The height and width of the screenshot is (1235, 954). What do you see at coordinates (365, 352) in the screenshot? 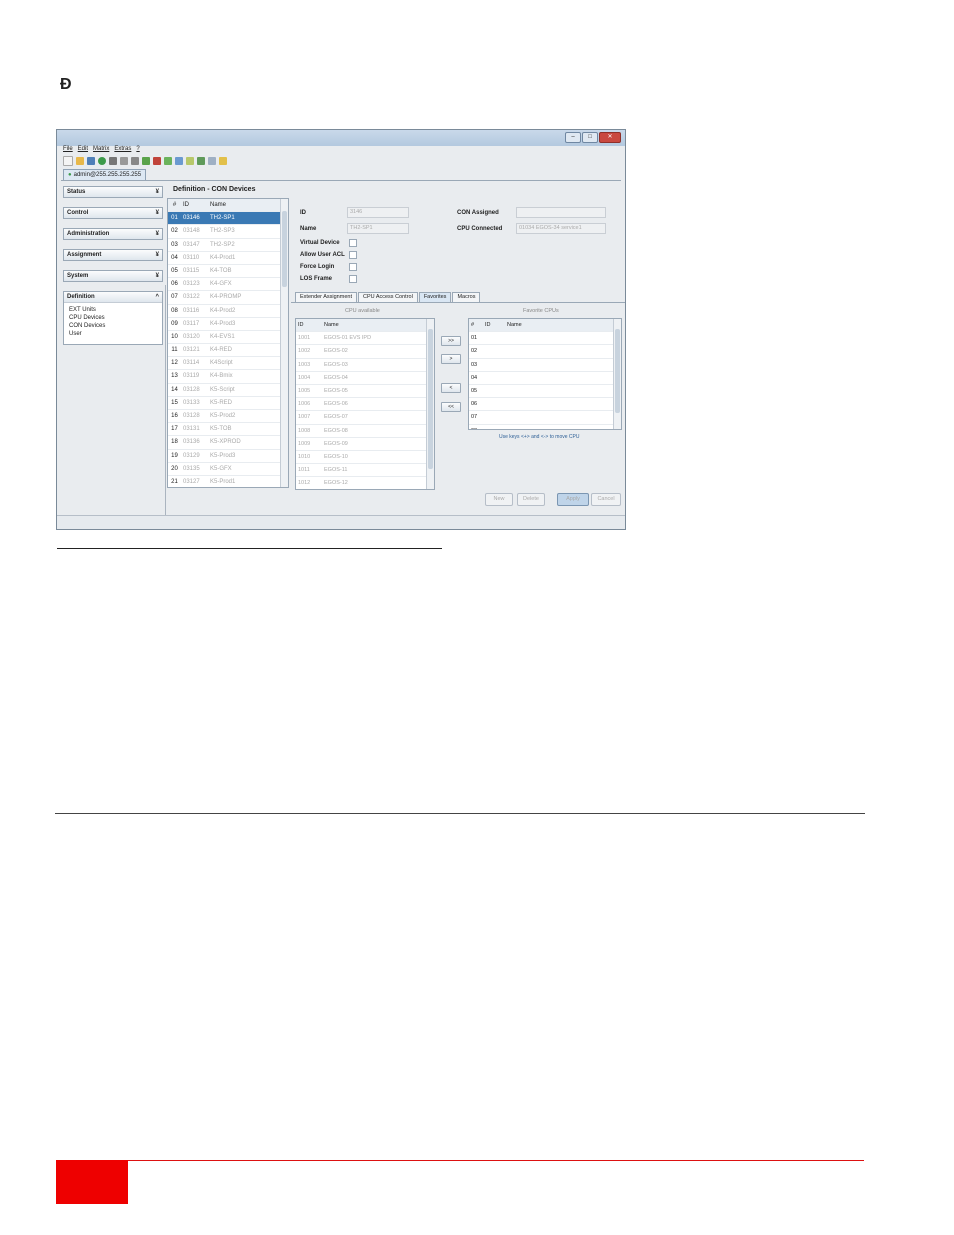
I see `table-row: 1002 EGOS-02` at bounding box center [365, 352].